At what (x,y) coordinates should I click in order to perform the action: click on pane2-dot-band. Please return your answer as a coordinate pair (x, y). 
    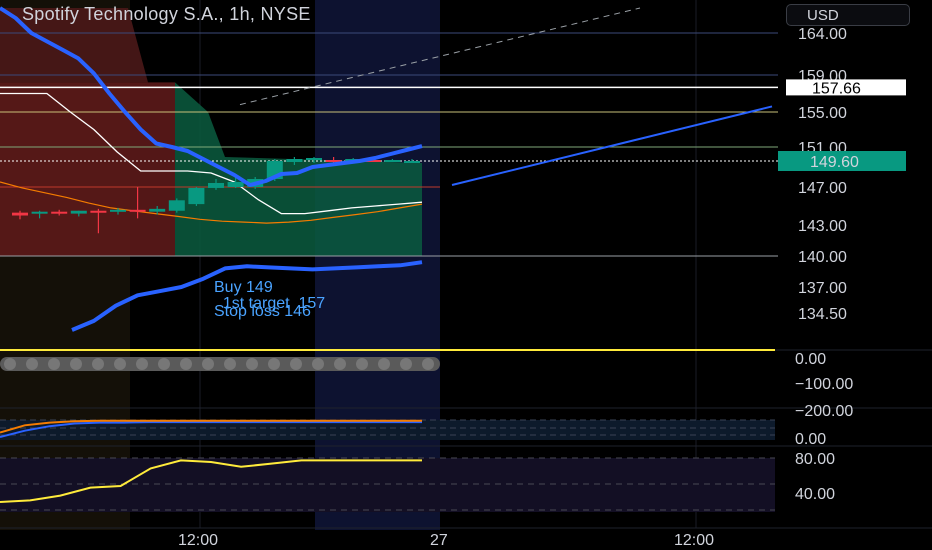
    Looking at the image, I should click on (220, 364).